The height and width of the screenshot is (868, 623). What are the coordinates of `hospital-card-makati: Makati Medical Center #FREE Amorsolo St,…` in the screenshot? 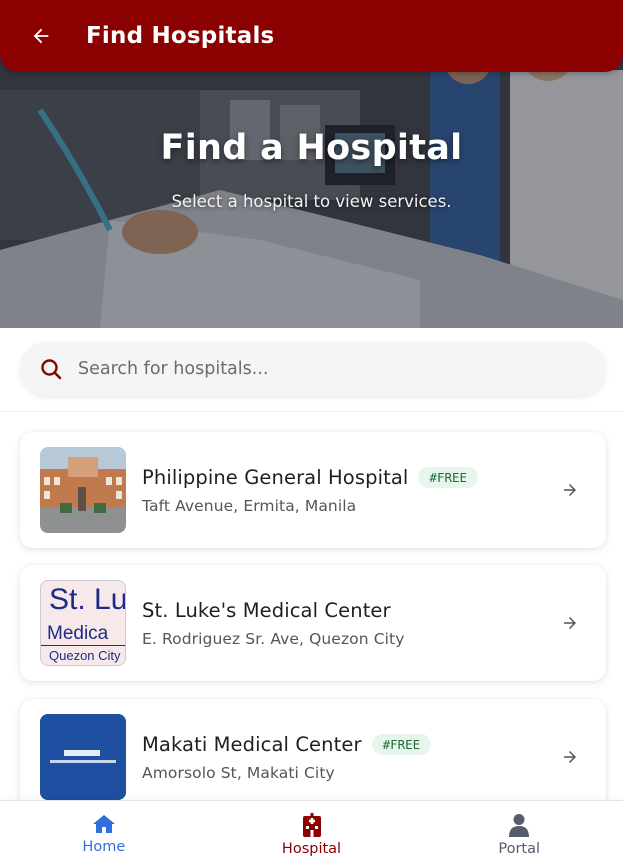 It's located at (313, 749).